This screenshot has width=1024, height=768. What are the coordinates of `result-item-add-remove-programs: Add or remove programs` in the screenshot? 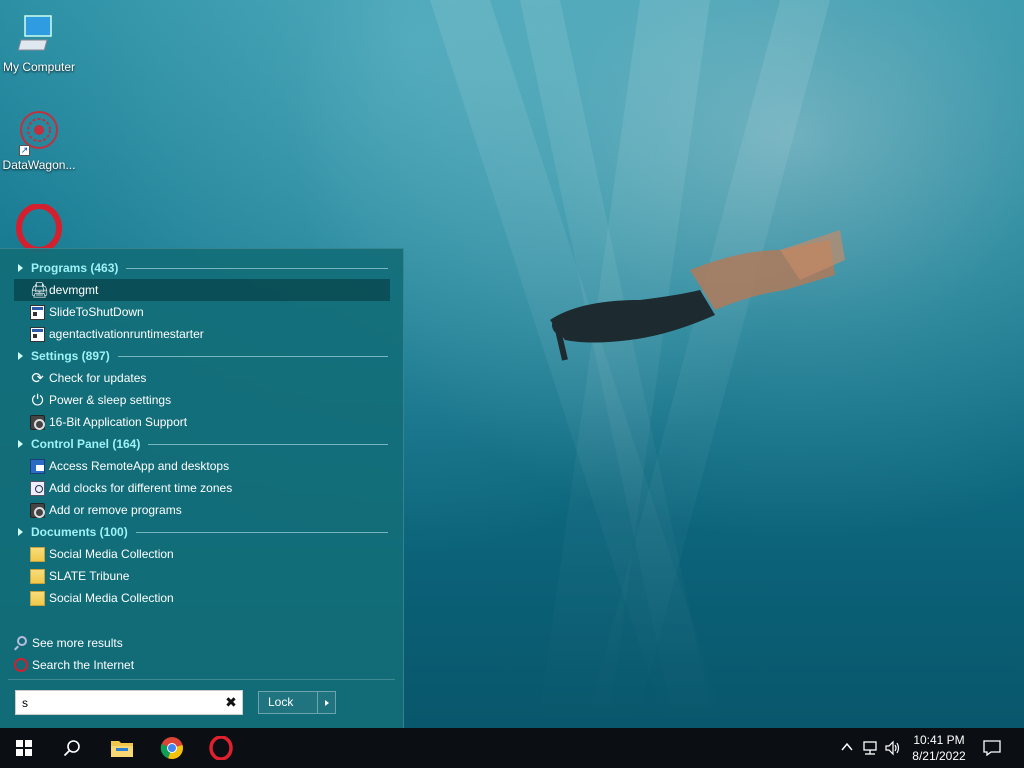 It's located at (204, 510).